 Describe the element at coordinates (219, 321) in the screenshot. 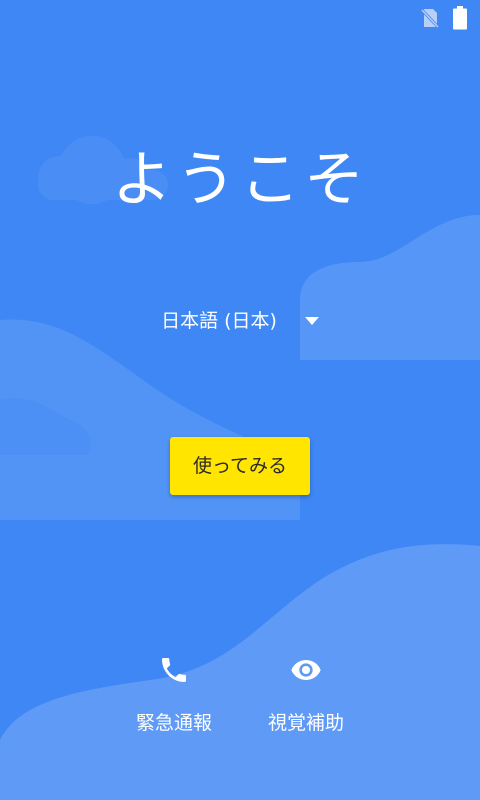

I see `language-label: 日本語 (日本)` at that location.